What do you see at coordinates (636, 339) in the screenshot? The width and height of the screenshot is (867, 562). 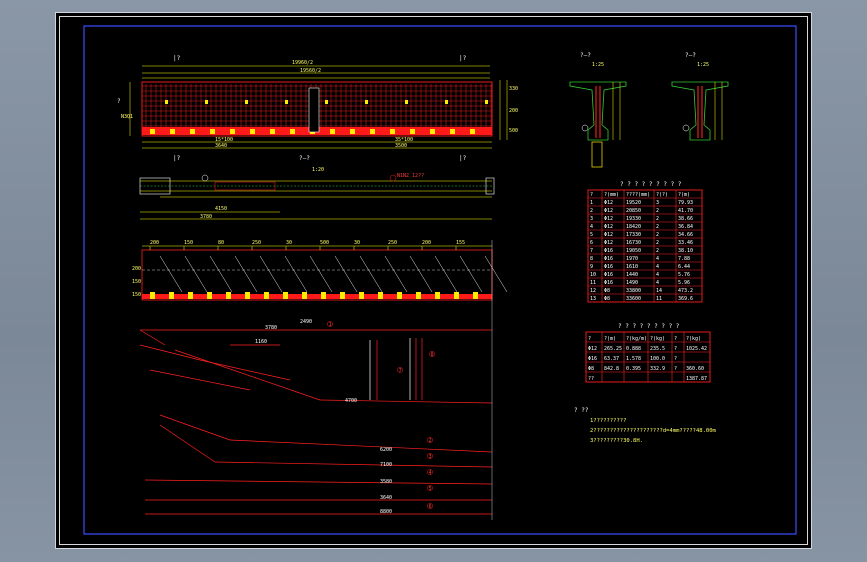 I see `table-header: ?(kg/m)` at bounding box center [636, 339].